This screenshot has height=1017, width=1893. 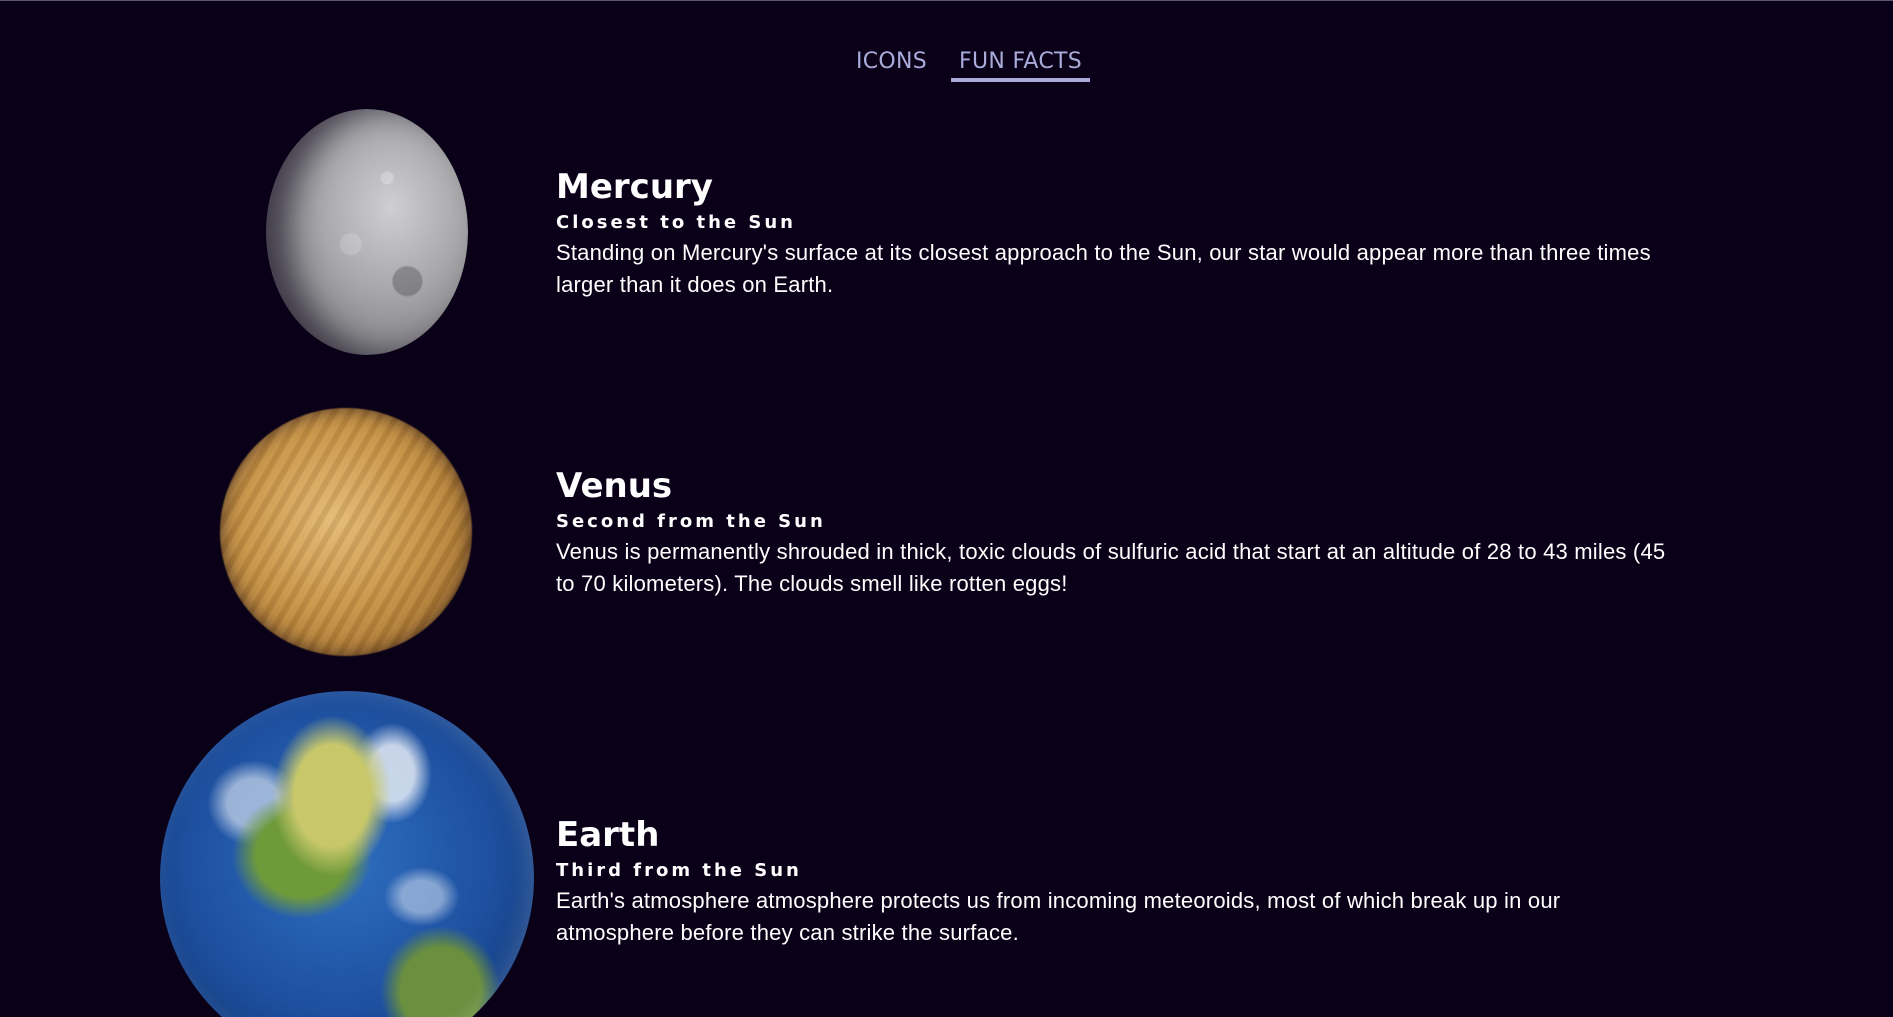 I want to click on planet-subtitle: Third from the Sun, so click(x=679, y=870).